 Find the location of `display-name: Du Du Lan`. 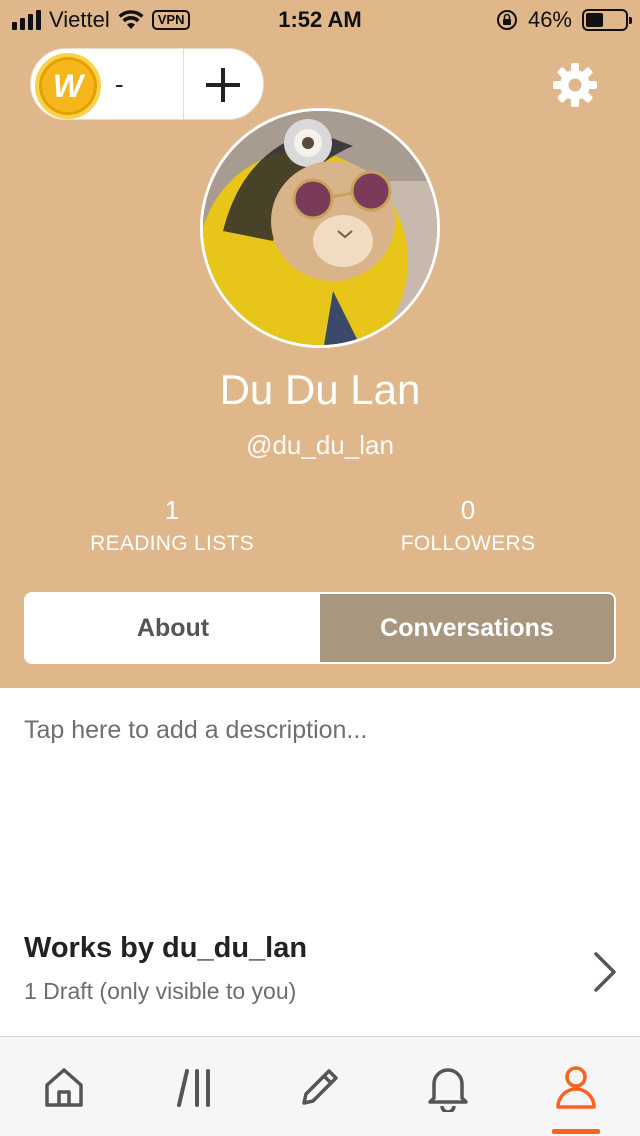

display-name: Du Du Lan is located at coordinates (320, 389).